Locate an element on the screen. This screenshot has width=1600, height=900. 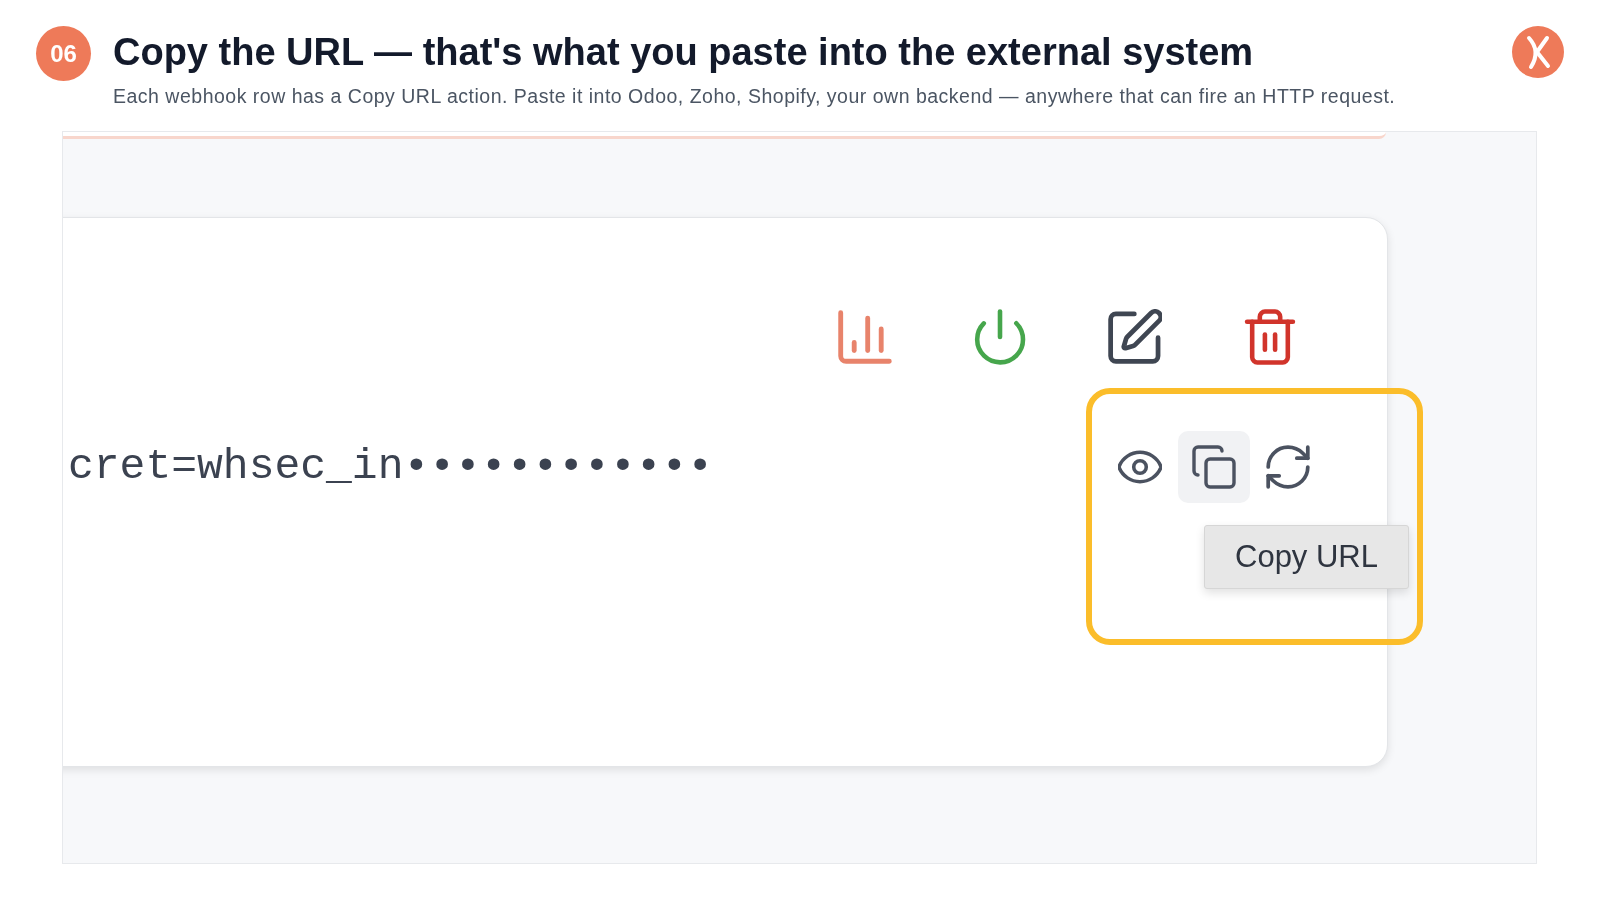
edit-icon is located at coordinates (1135, 337).